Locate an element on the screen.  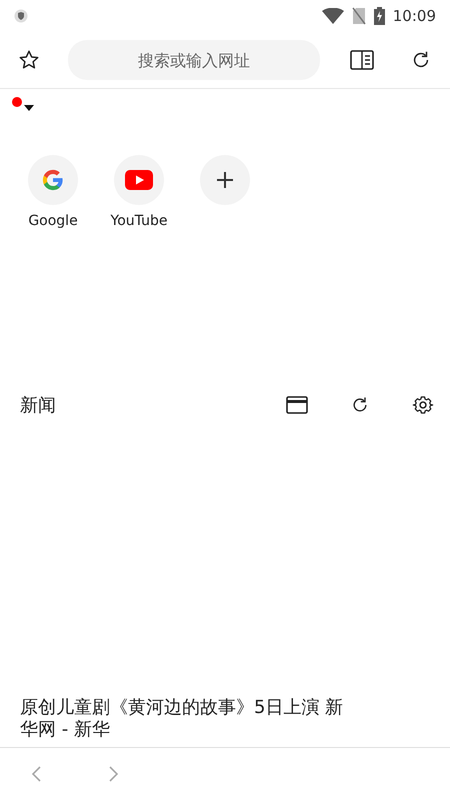
no-sim-icon is located at coordinates (359, 16).